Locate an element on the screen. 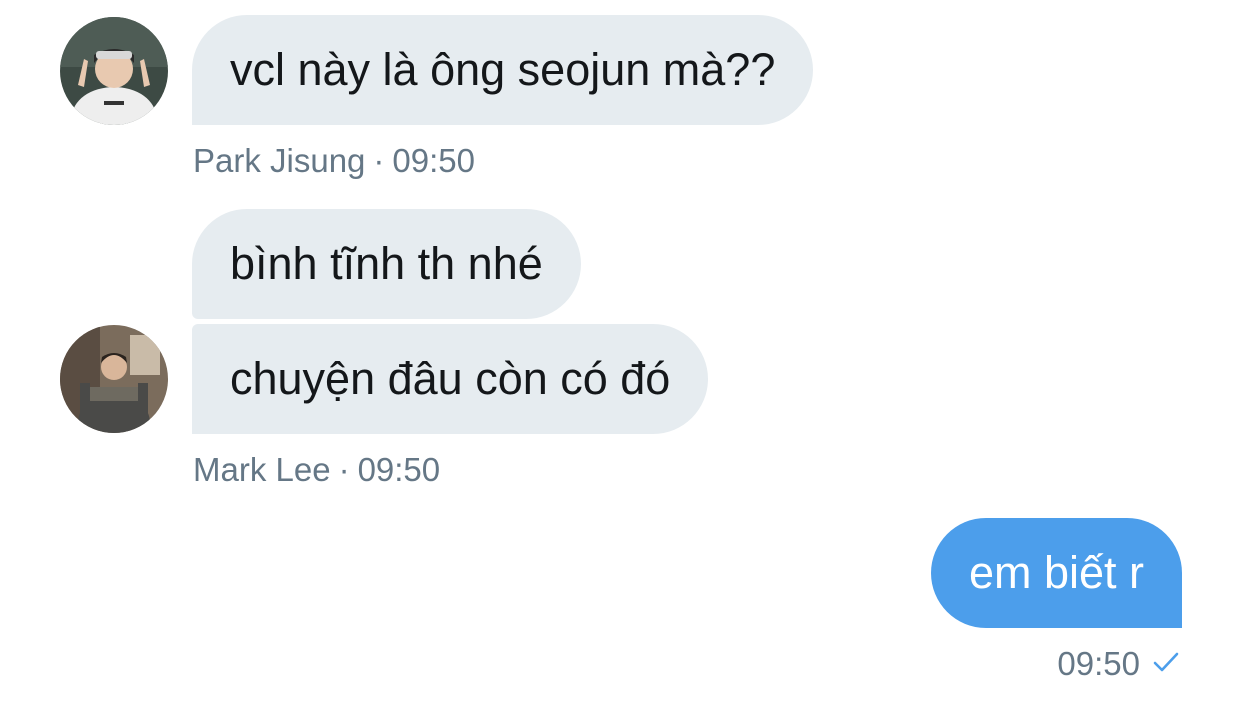  message-meta: Mark Lee · 09:50 is located at coordinates (316, 470).